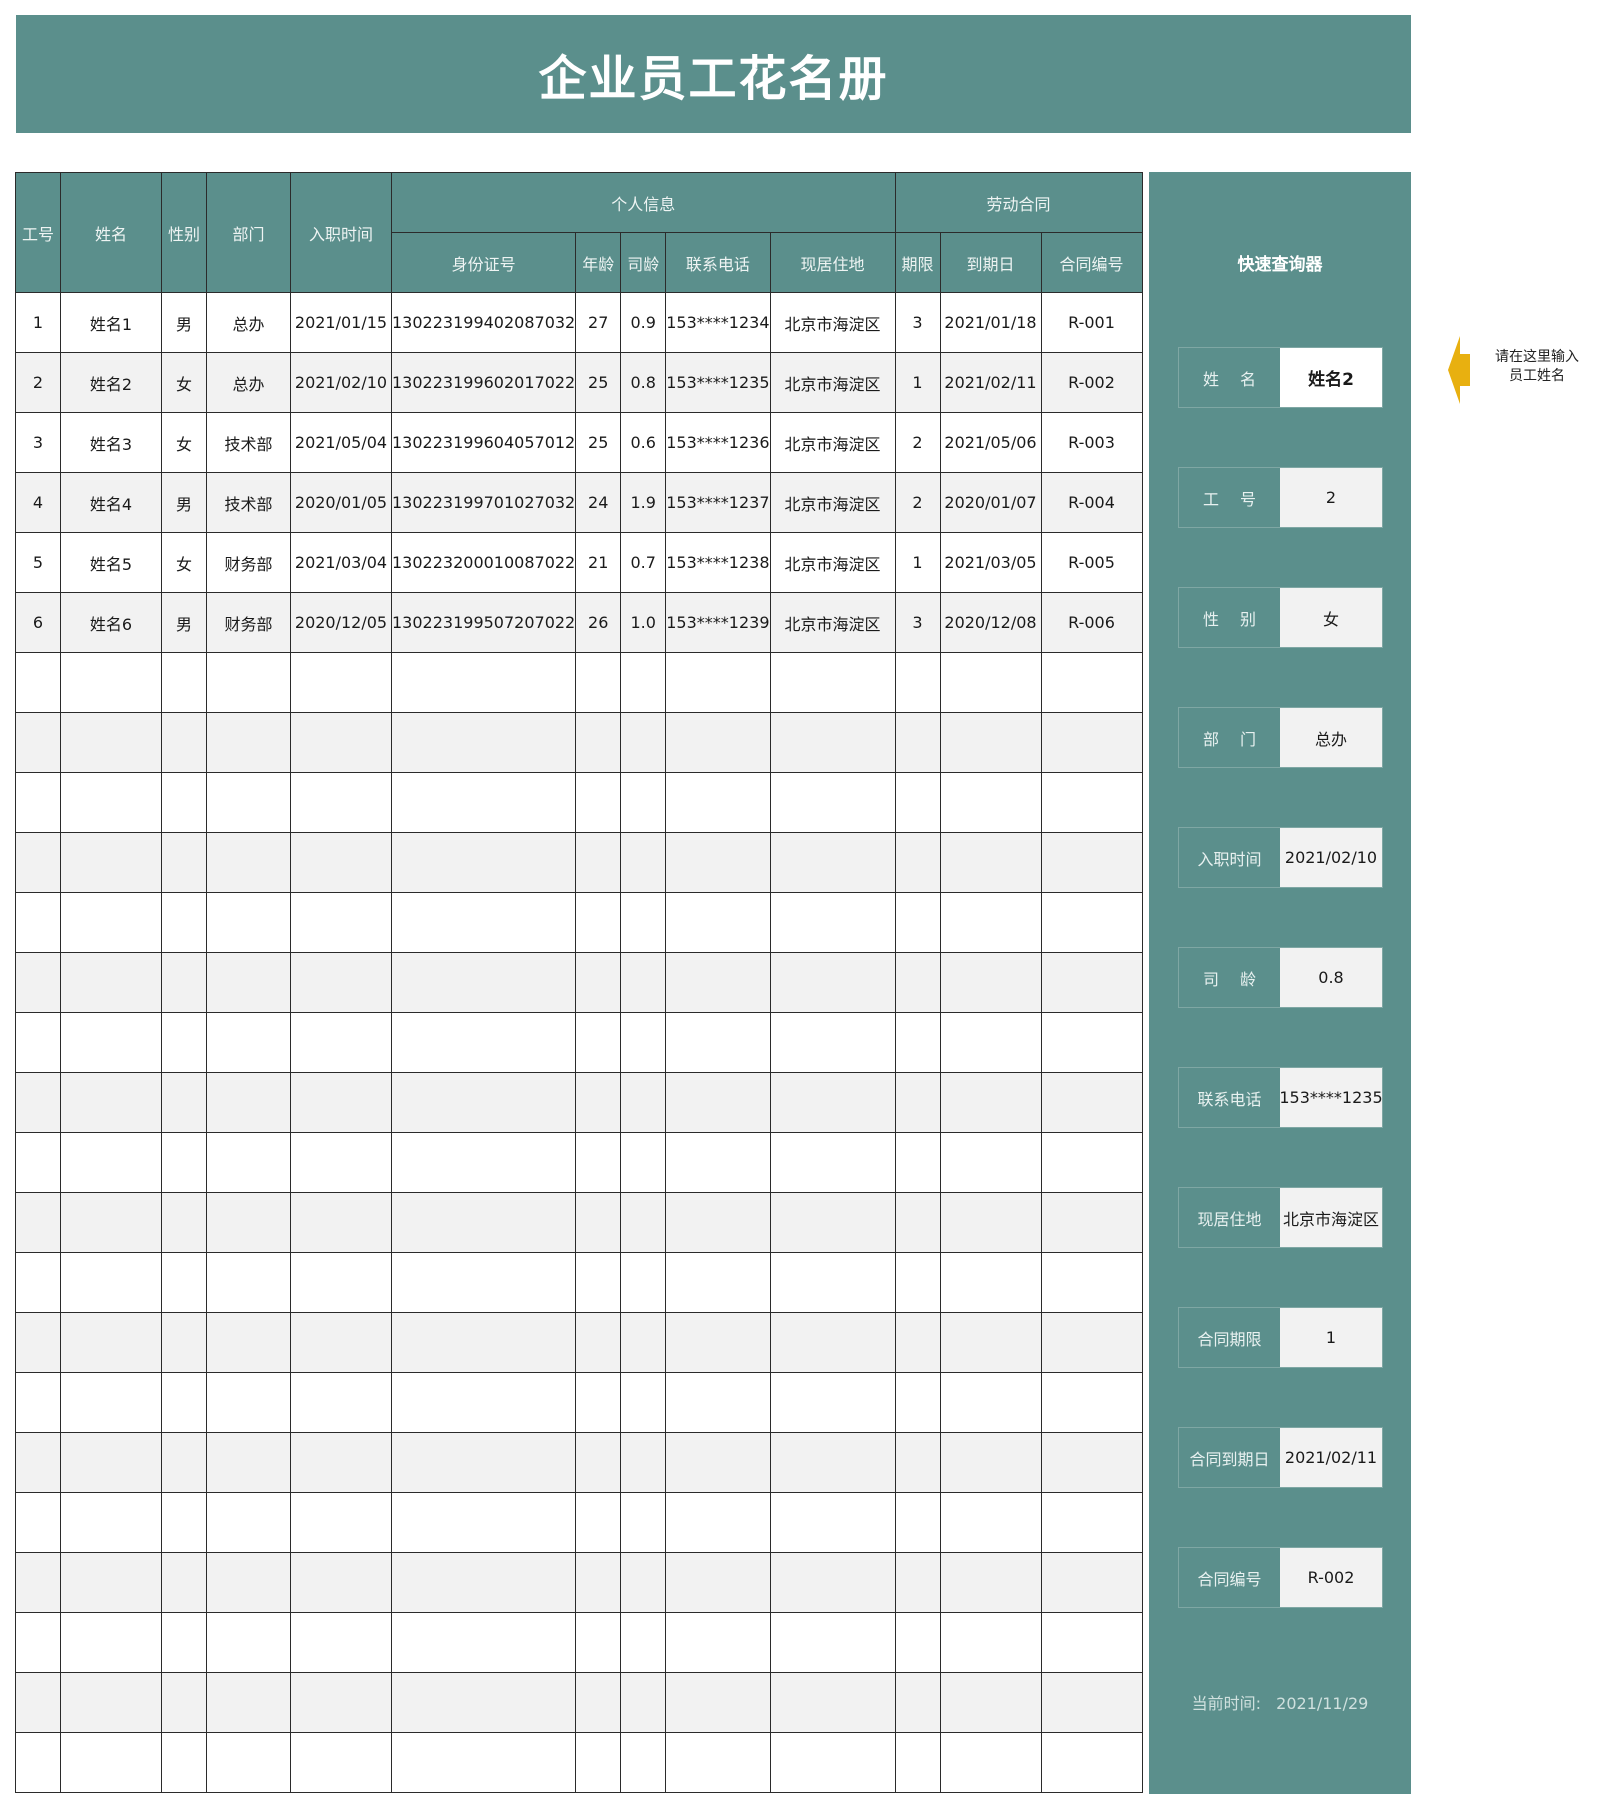 This screenshot has height=1808, width=1597. Describe the element at coordinates (990, 382) in the screenshot. I see `cell-expiry: 2021/02/11` at that location.